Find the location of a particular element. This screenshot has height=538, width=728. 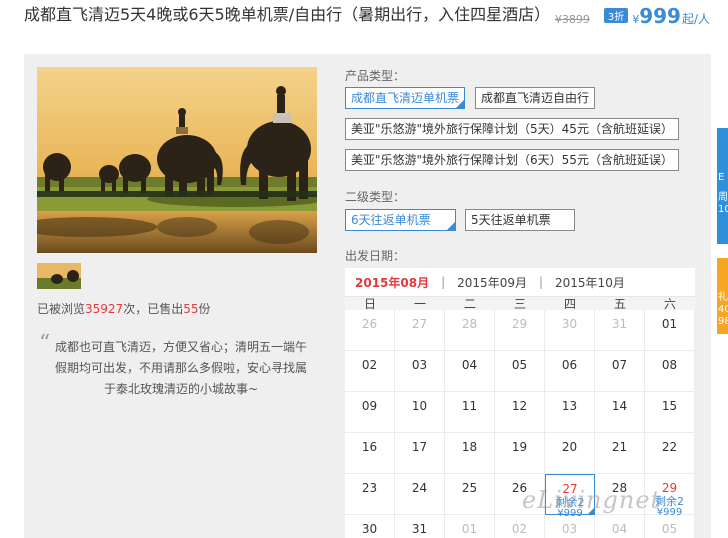

product-type-label: 产品类型： is located at coordinates (375, 76).